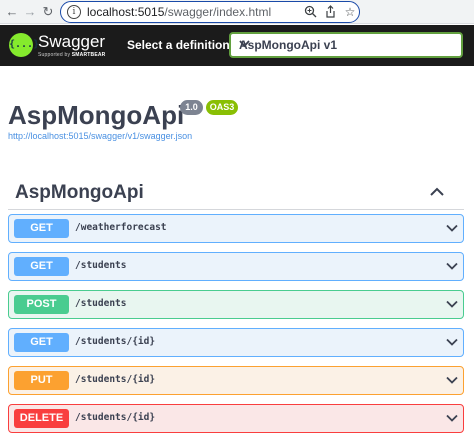 Image resolution: width=474 pixels, height=440 pixels. Describe the element at coordinates (236, 418) in the screenshot. I see `operation-delete-student-by-id: DELETE /students/{id}` at that location.